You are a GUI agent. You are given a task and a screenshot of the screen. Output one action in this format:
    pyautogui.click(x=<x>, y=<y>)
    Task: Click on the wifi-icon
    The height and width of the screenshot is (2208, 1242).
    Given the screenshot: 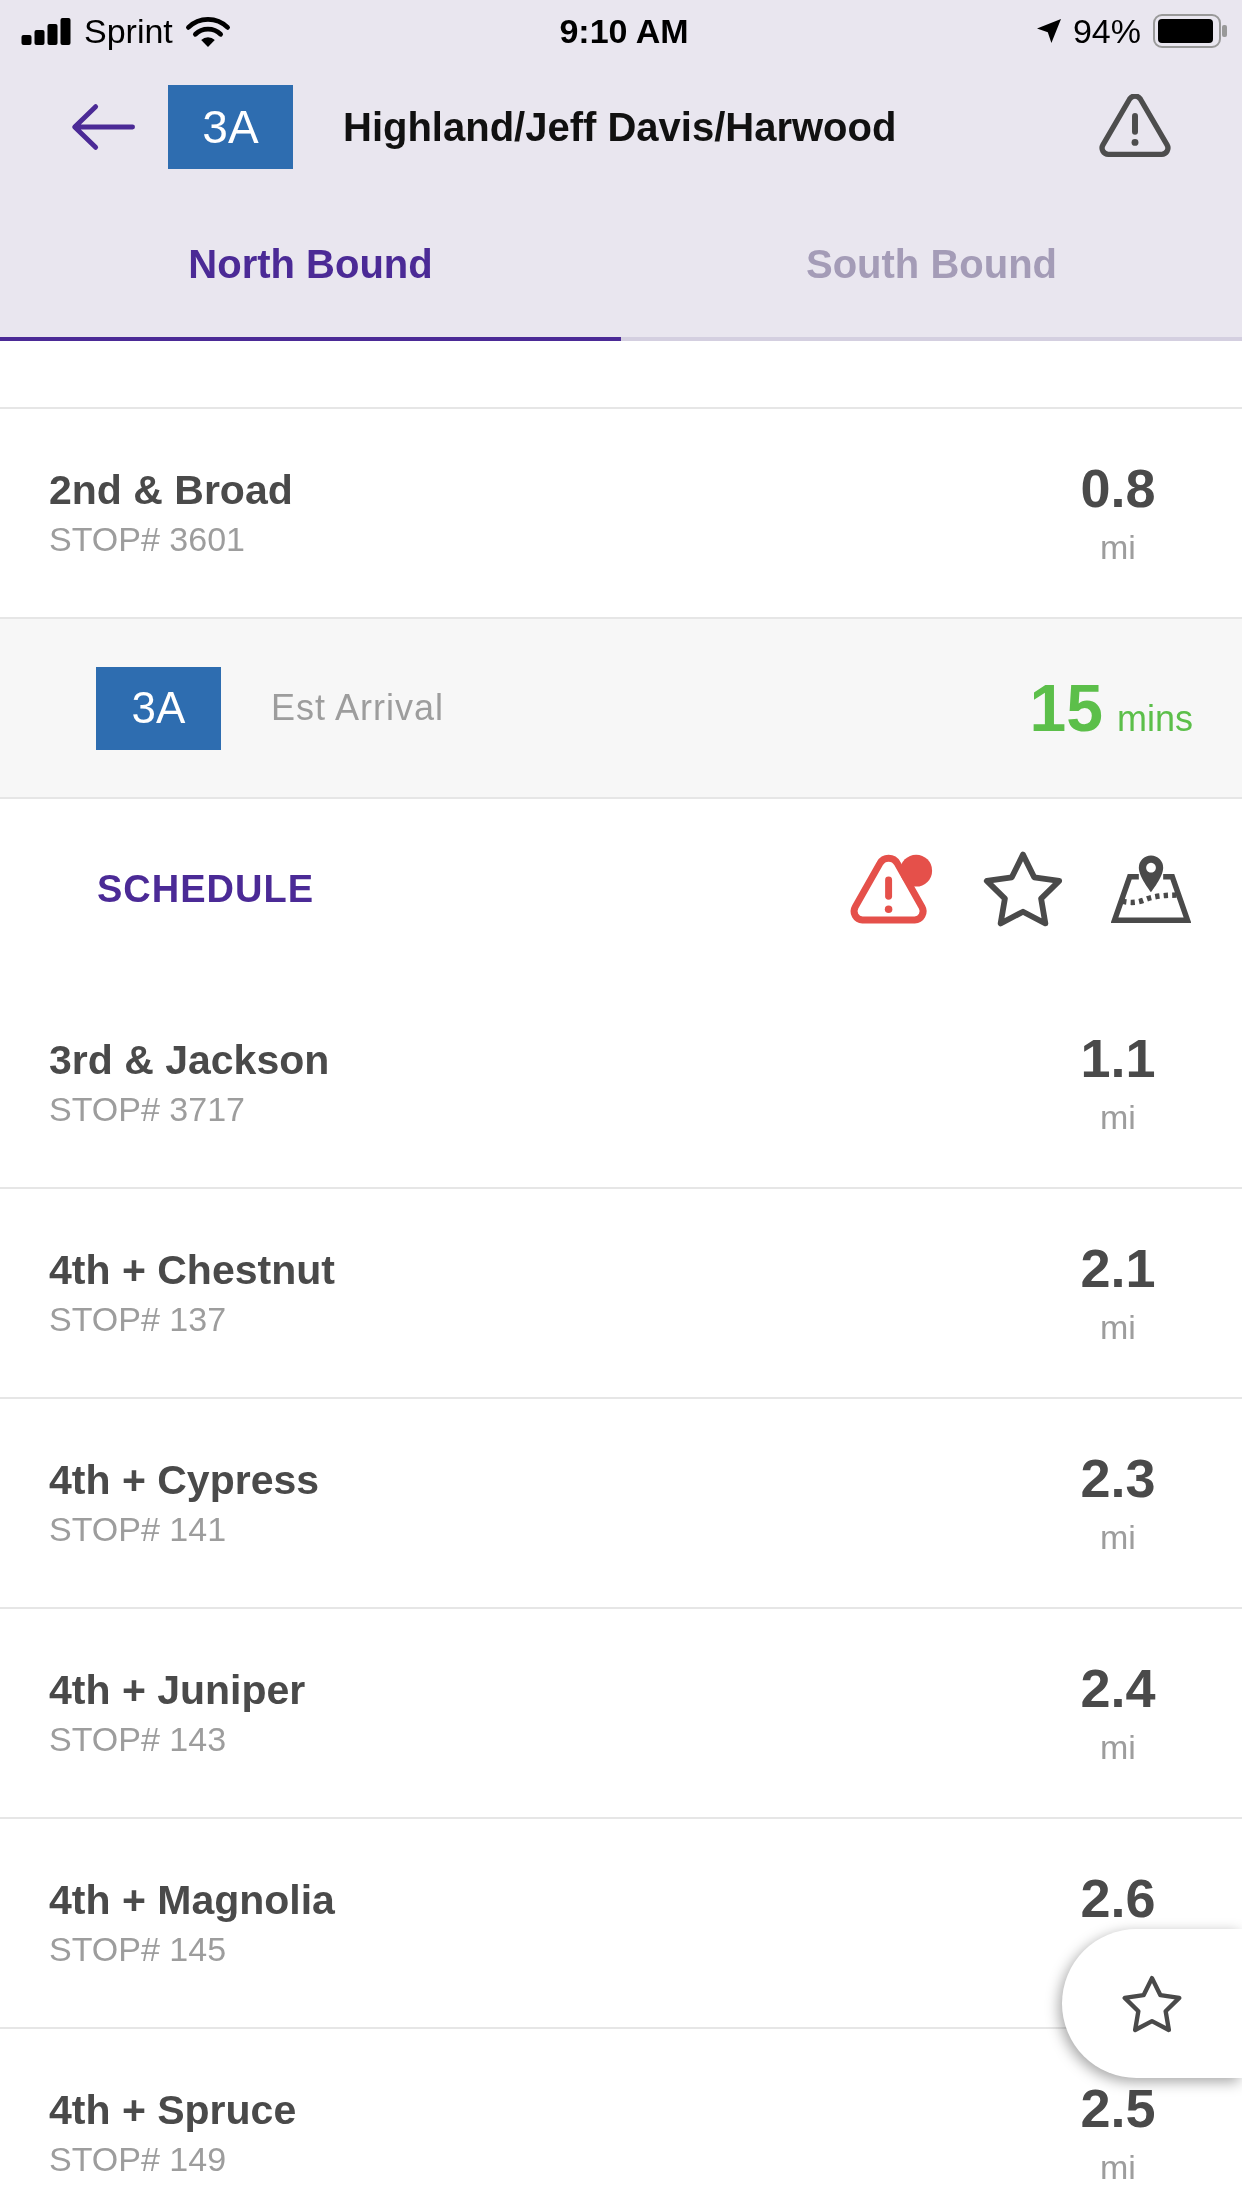 What is the action you would take?
    pyautogui.click(x=207, y=31)
    